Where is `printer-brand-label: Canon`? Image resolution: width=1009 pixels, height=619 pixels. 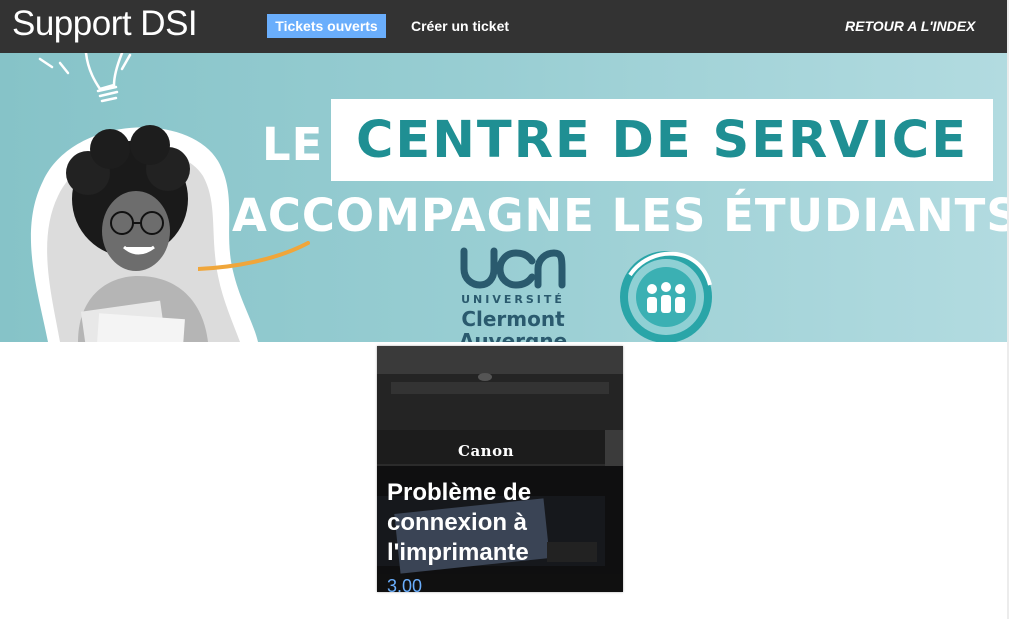 printer-brand-label: Canon is located at coordinates (486, 451).